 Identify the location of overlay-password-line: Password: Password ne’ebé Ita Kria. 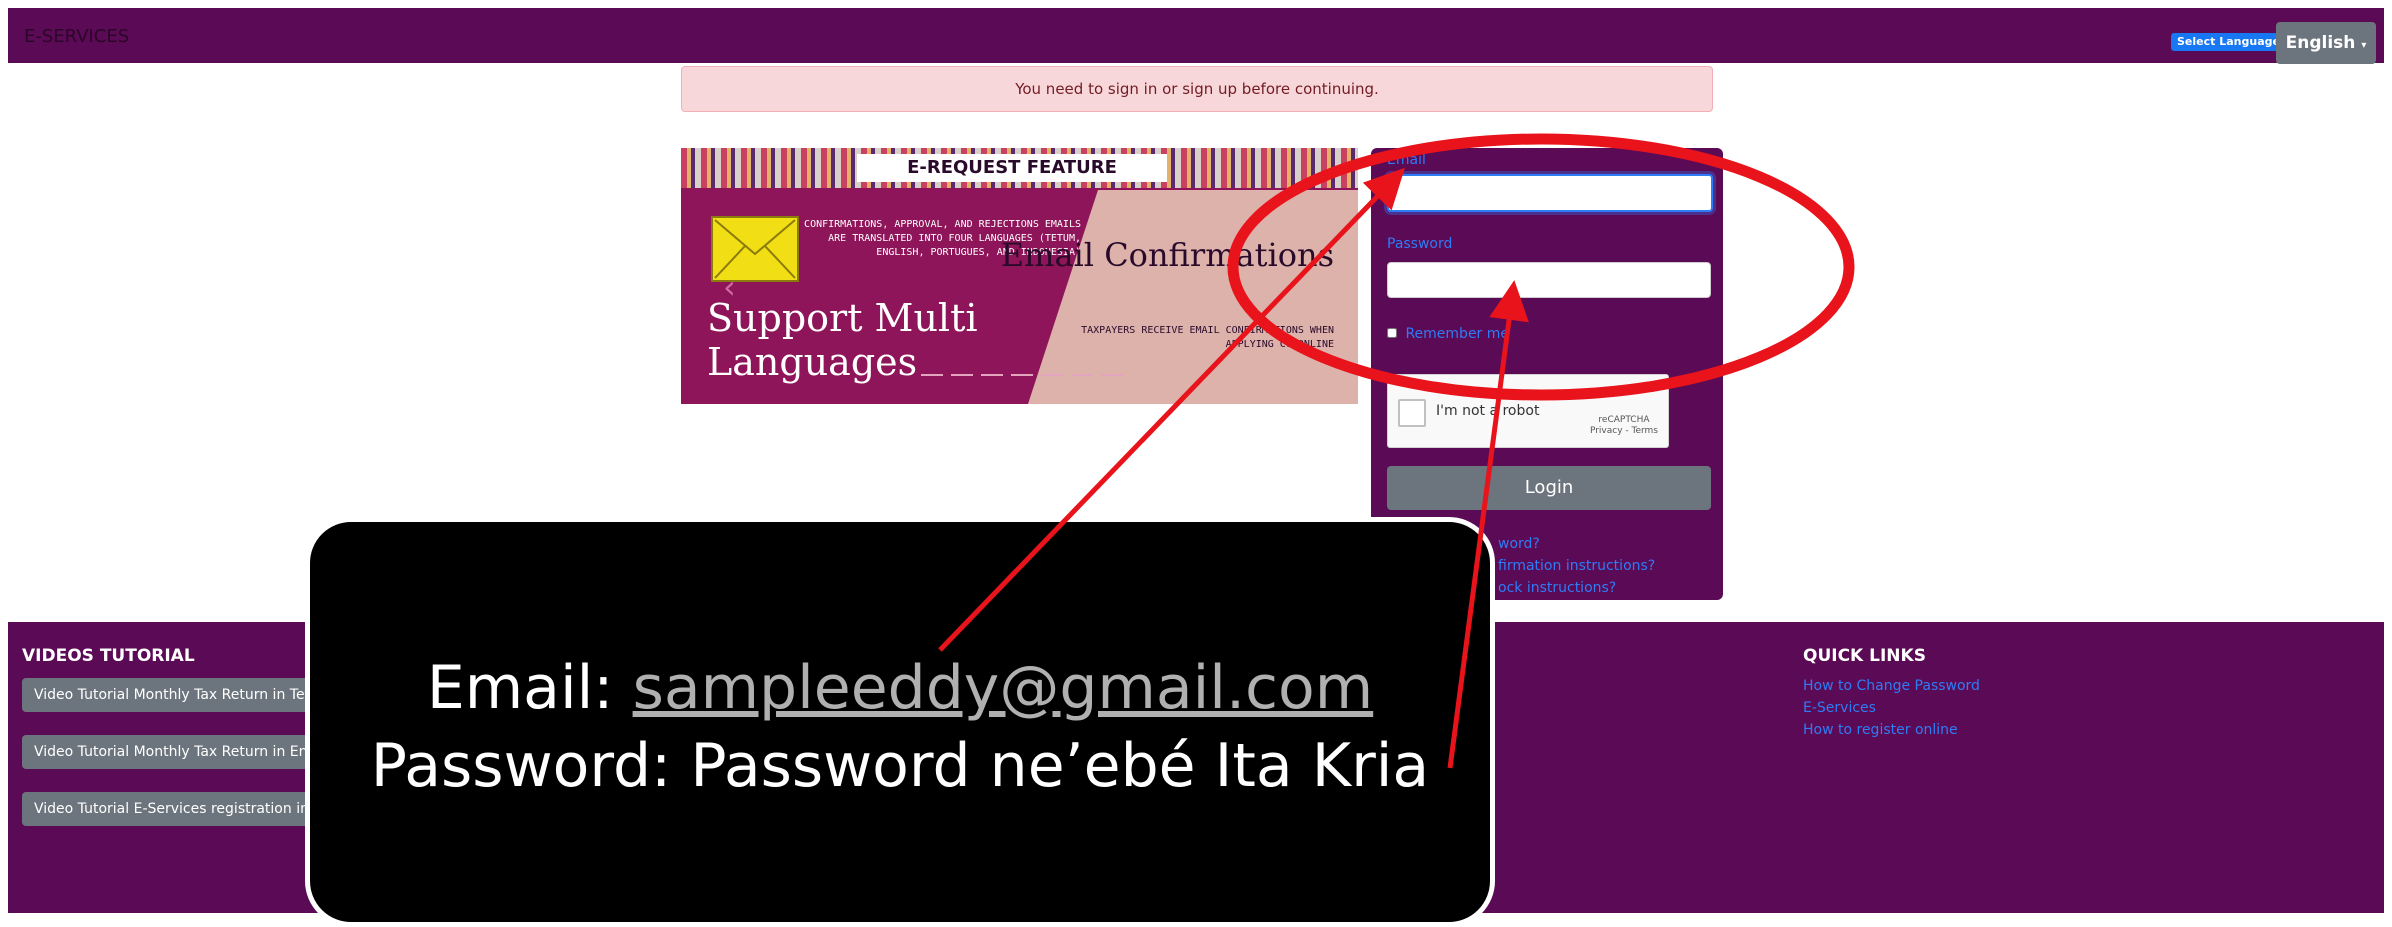
(900, 766).